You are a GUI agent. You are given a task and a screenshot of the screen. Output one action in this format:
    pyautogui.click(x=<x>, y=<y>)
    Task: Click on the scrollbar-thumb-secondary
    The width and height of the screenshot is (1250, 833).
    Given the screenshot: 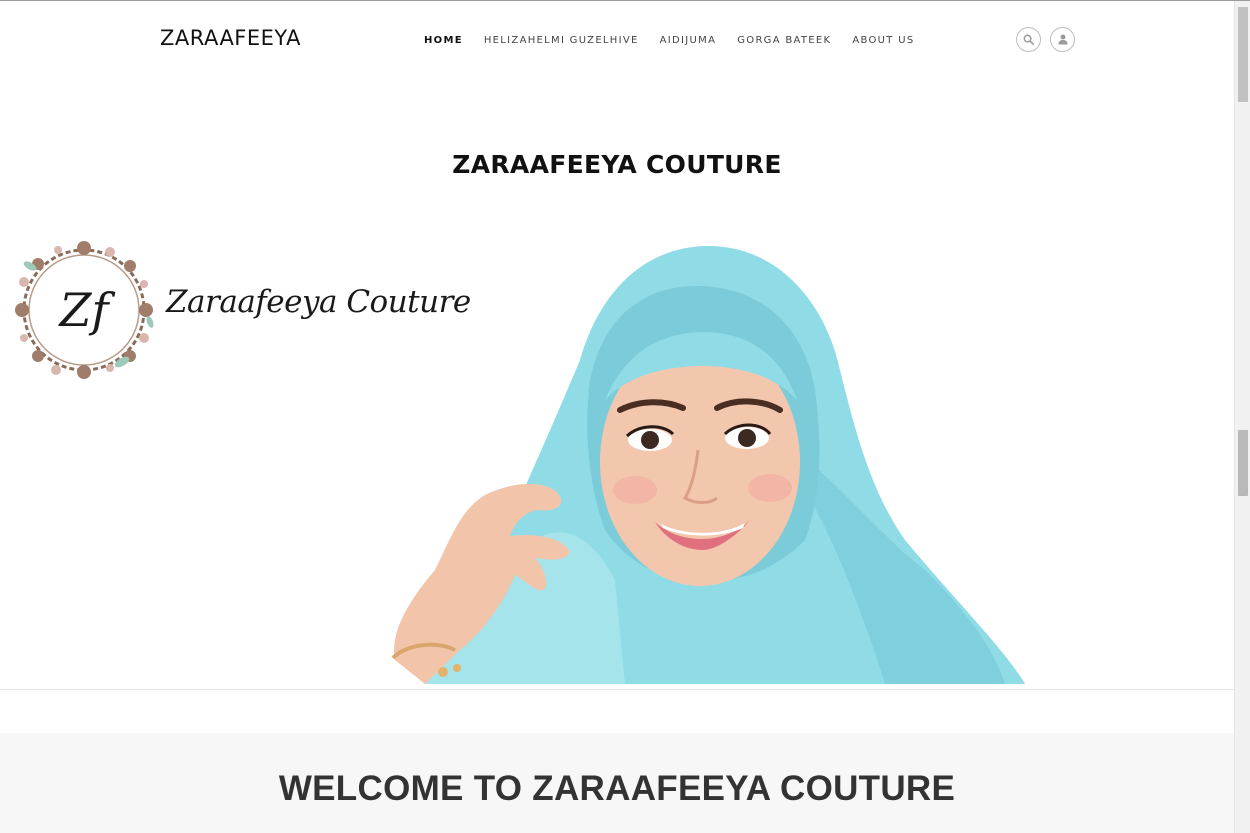 What is the action you would take?
    pyautogui.click(x=1243, y=463)
    